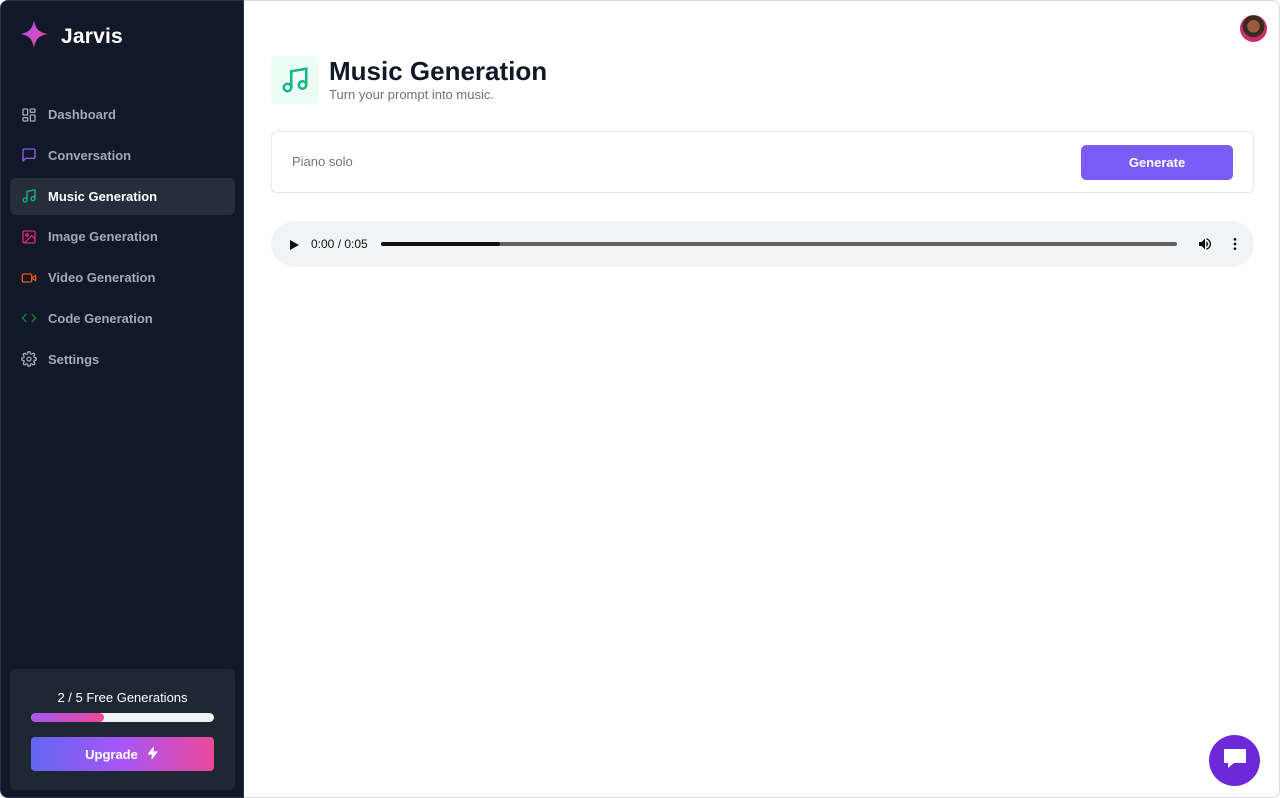 Image resolution: width=1280 pixels, height=798 pixels. I want to click on chat-support-button, so click(1234, 760).